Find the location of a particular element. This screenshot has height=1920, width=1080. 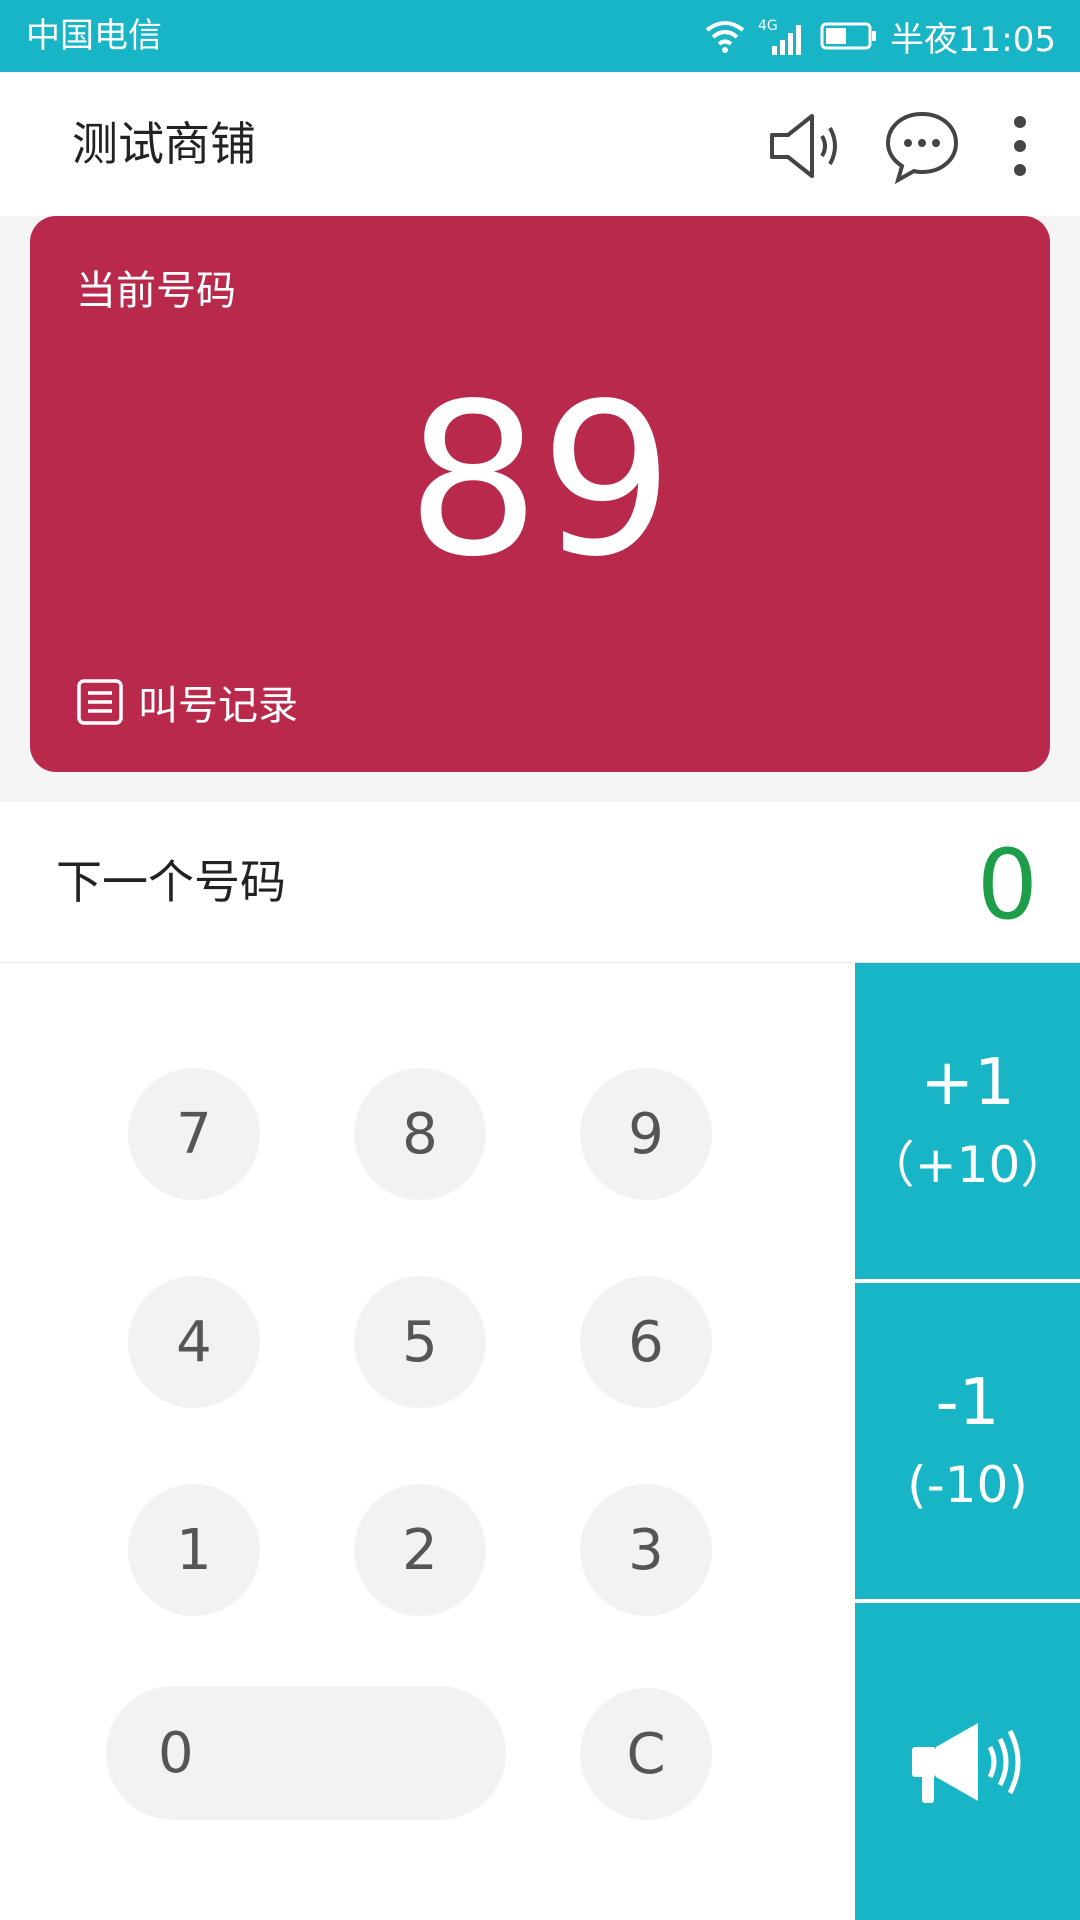

call-history-link: 叫号记录 is located at coordinates (187, 702).